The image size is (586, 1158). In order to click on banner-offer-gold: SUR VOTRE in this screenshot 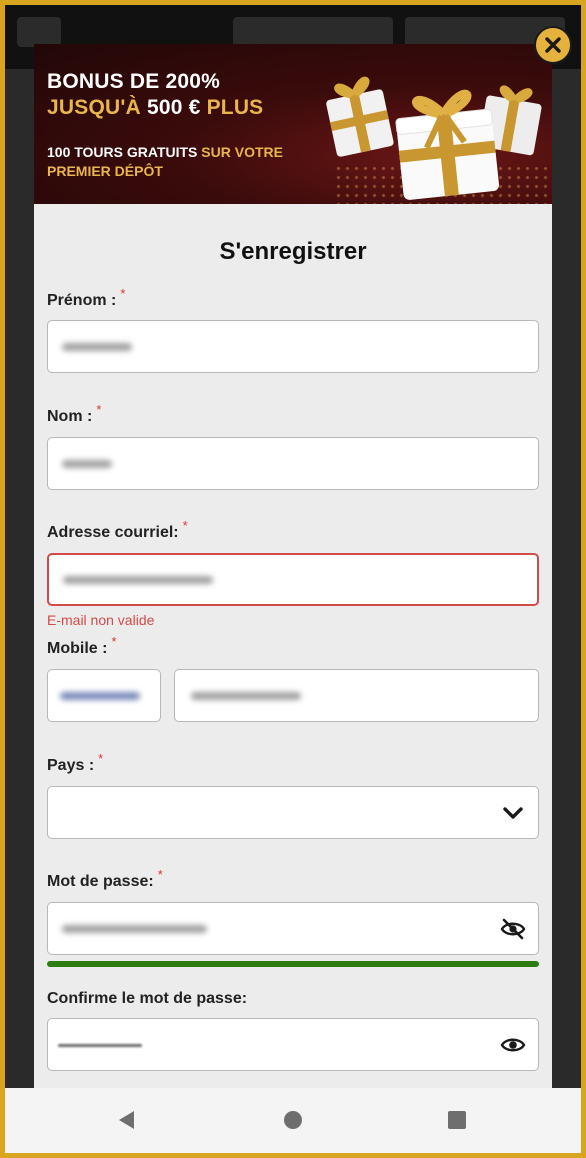, I will do `click(242, 152)`.